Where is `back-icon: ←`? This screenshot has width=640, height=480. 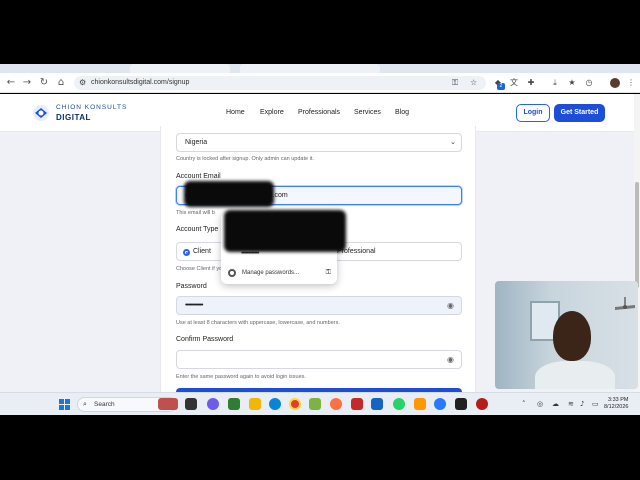
back-icon: ← is located at coordinates (11, 83).